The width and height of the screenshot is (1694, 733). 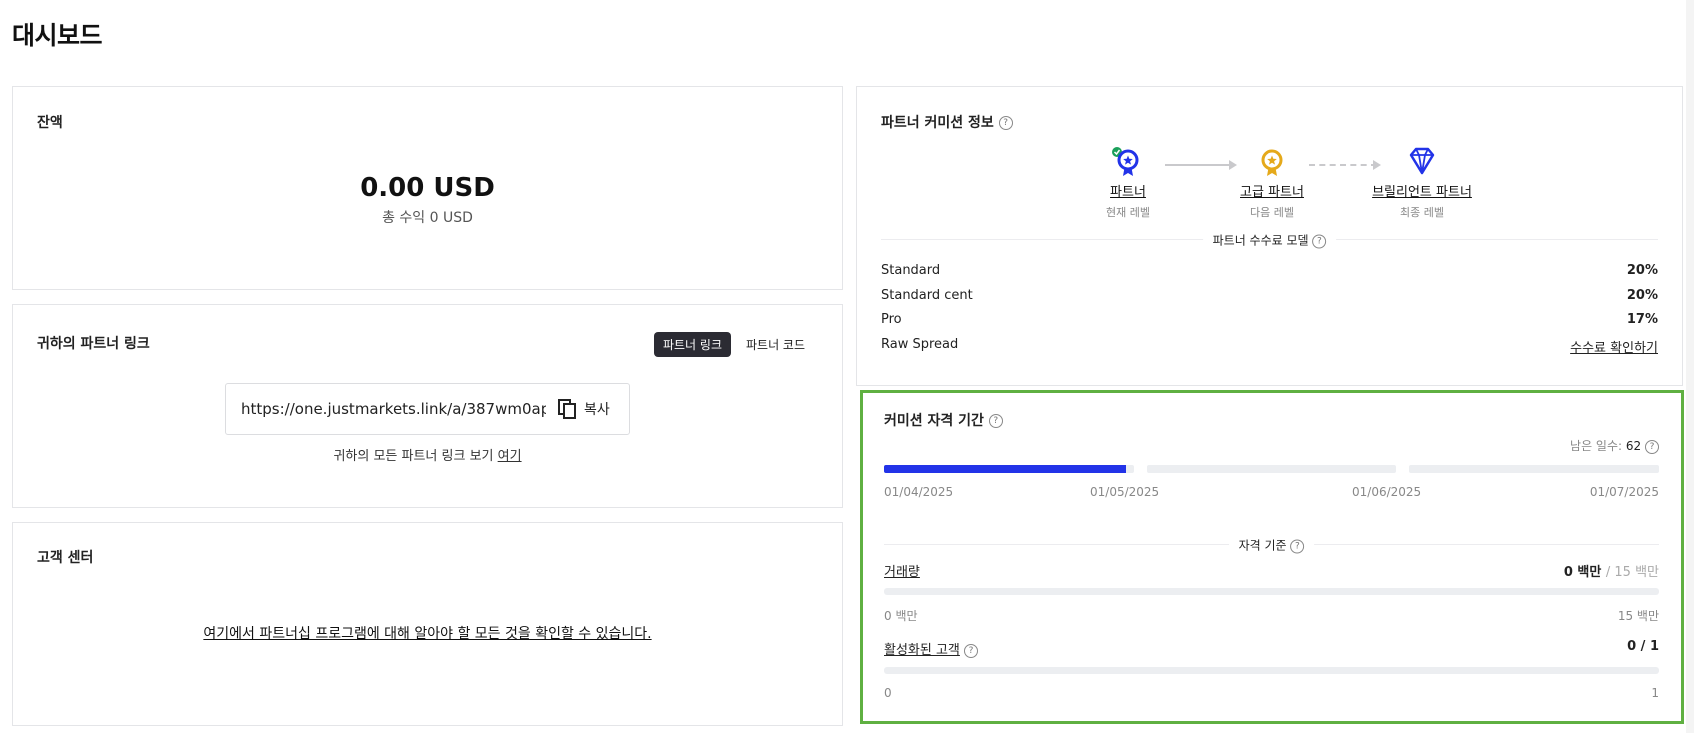 What do you see at coordinates (1387, 492) in the screenshot?
I see `date-label: 01/06/2025` at bounding box center [1387, 492].